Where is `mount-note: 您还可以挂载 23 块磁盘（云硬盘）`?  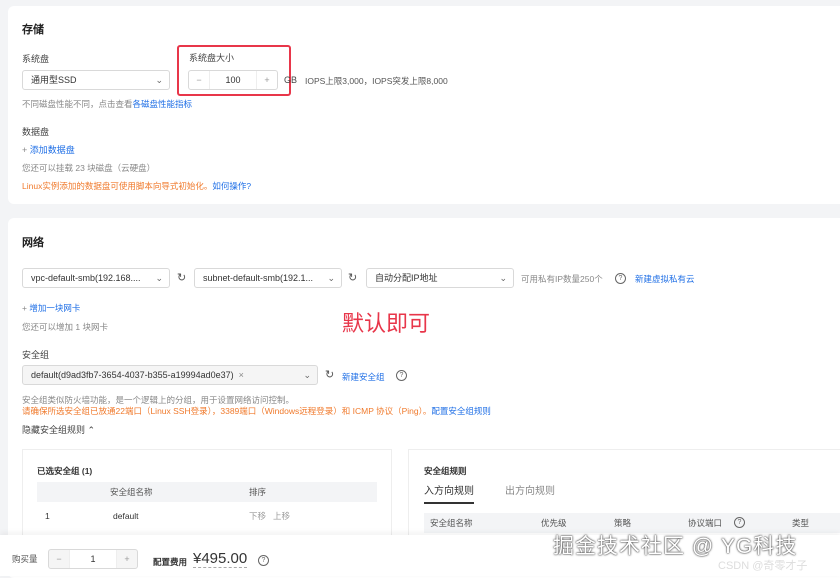 mount-note: 您还可以挂载 23 块磁盘（云硬盘） is located at coordinates (89, 168).